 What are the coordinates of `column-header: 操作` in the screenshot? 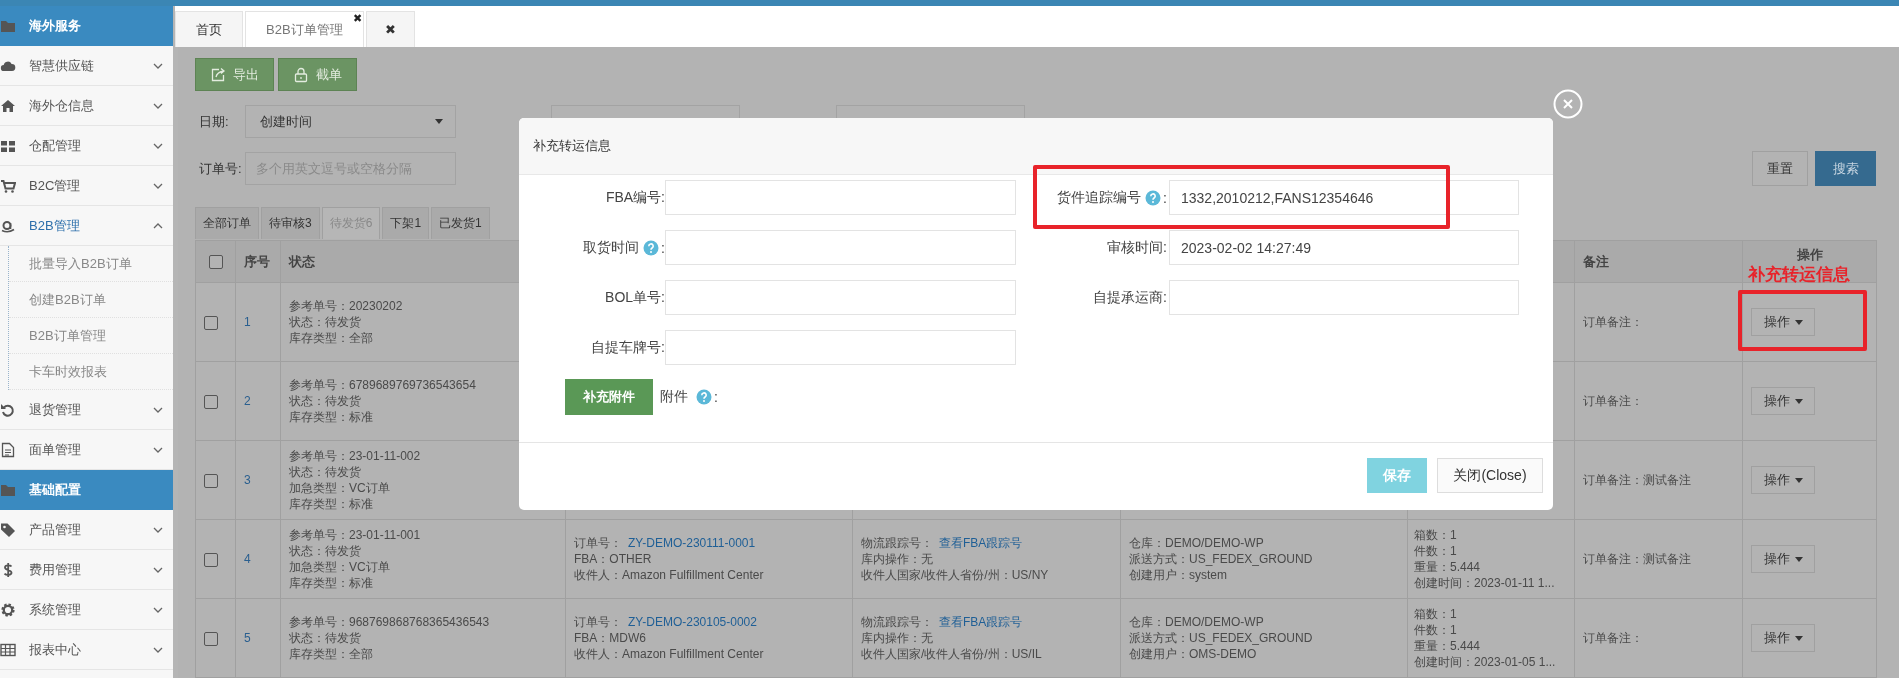 It's located at (1809, 254).